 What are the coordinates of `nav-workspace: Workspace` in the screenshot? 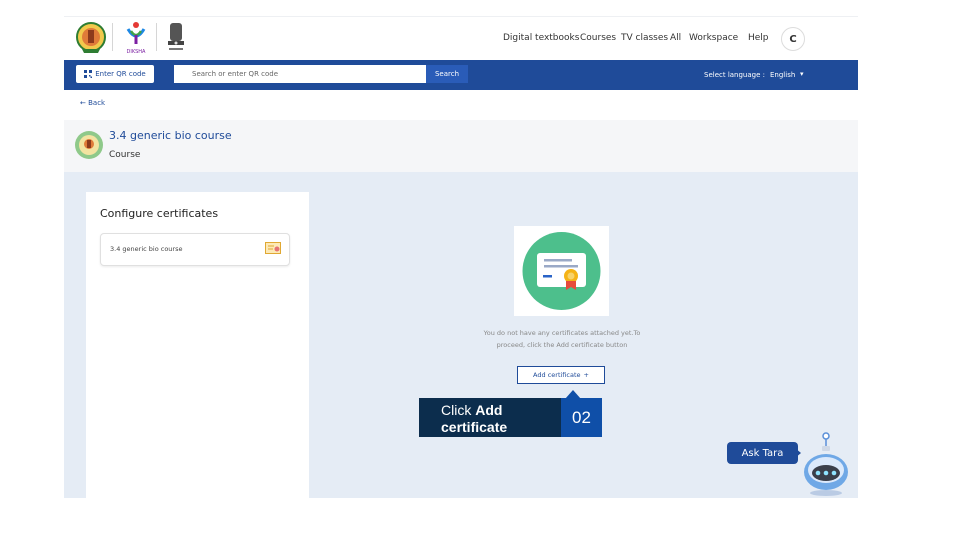 It's located at (713, 38).